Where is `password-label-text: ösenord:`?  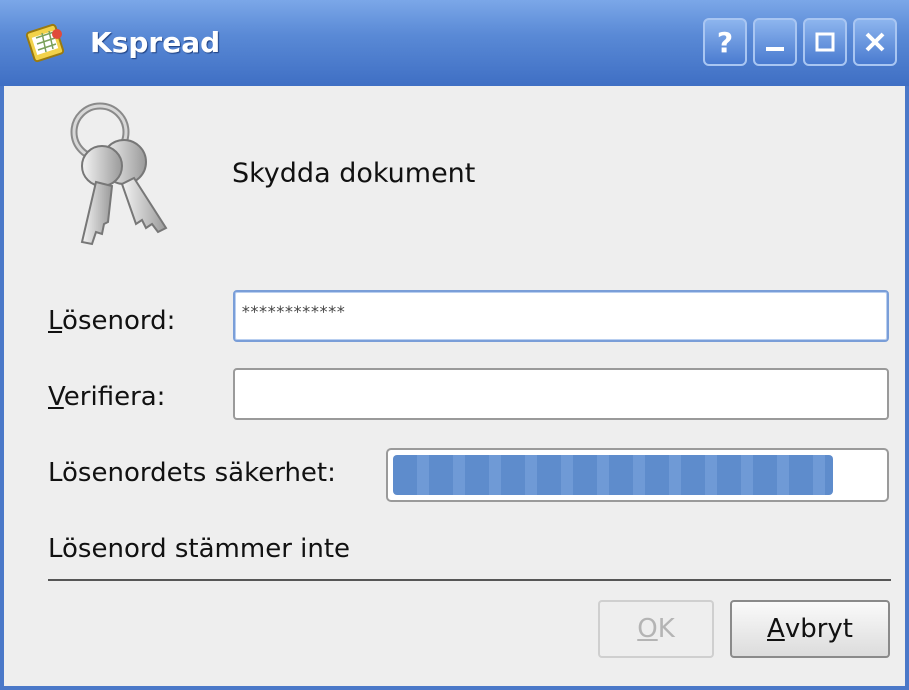
password-label-text: ösenord: is located at coordinates (119, 321).